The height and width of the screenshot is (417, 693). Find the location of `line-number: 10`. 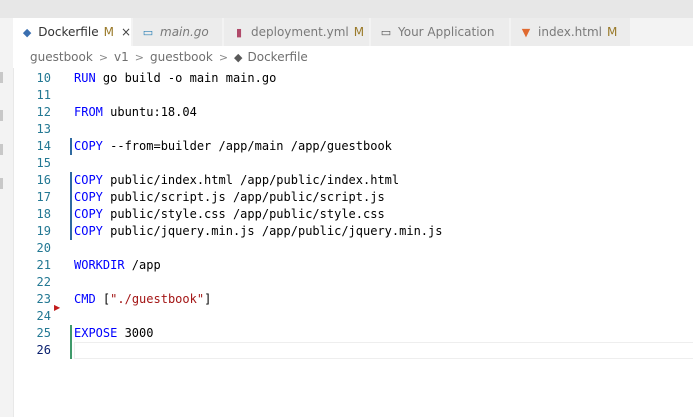

line-number: 10 is located at coordinates (43, 78).